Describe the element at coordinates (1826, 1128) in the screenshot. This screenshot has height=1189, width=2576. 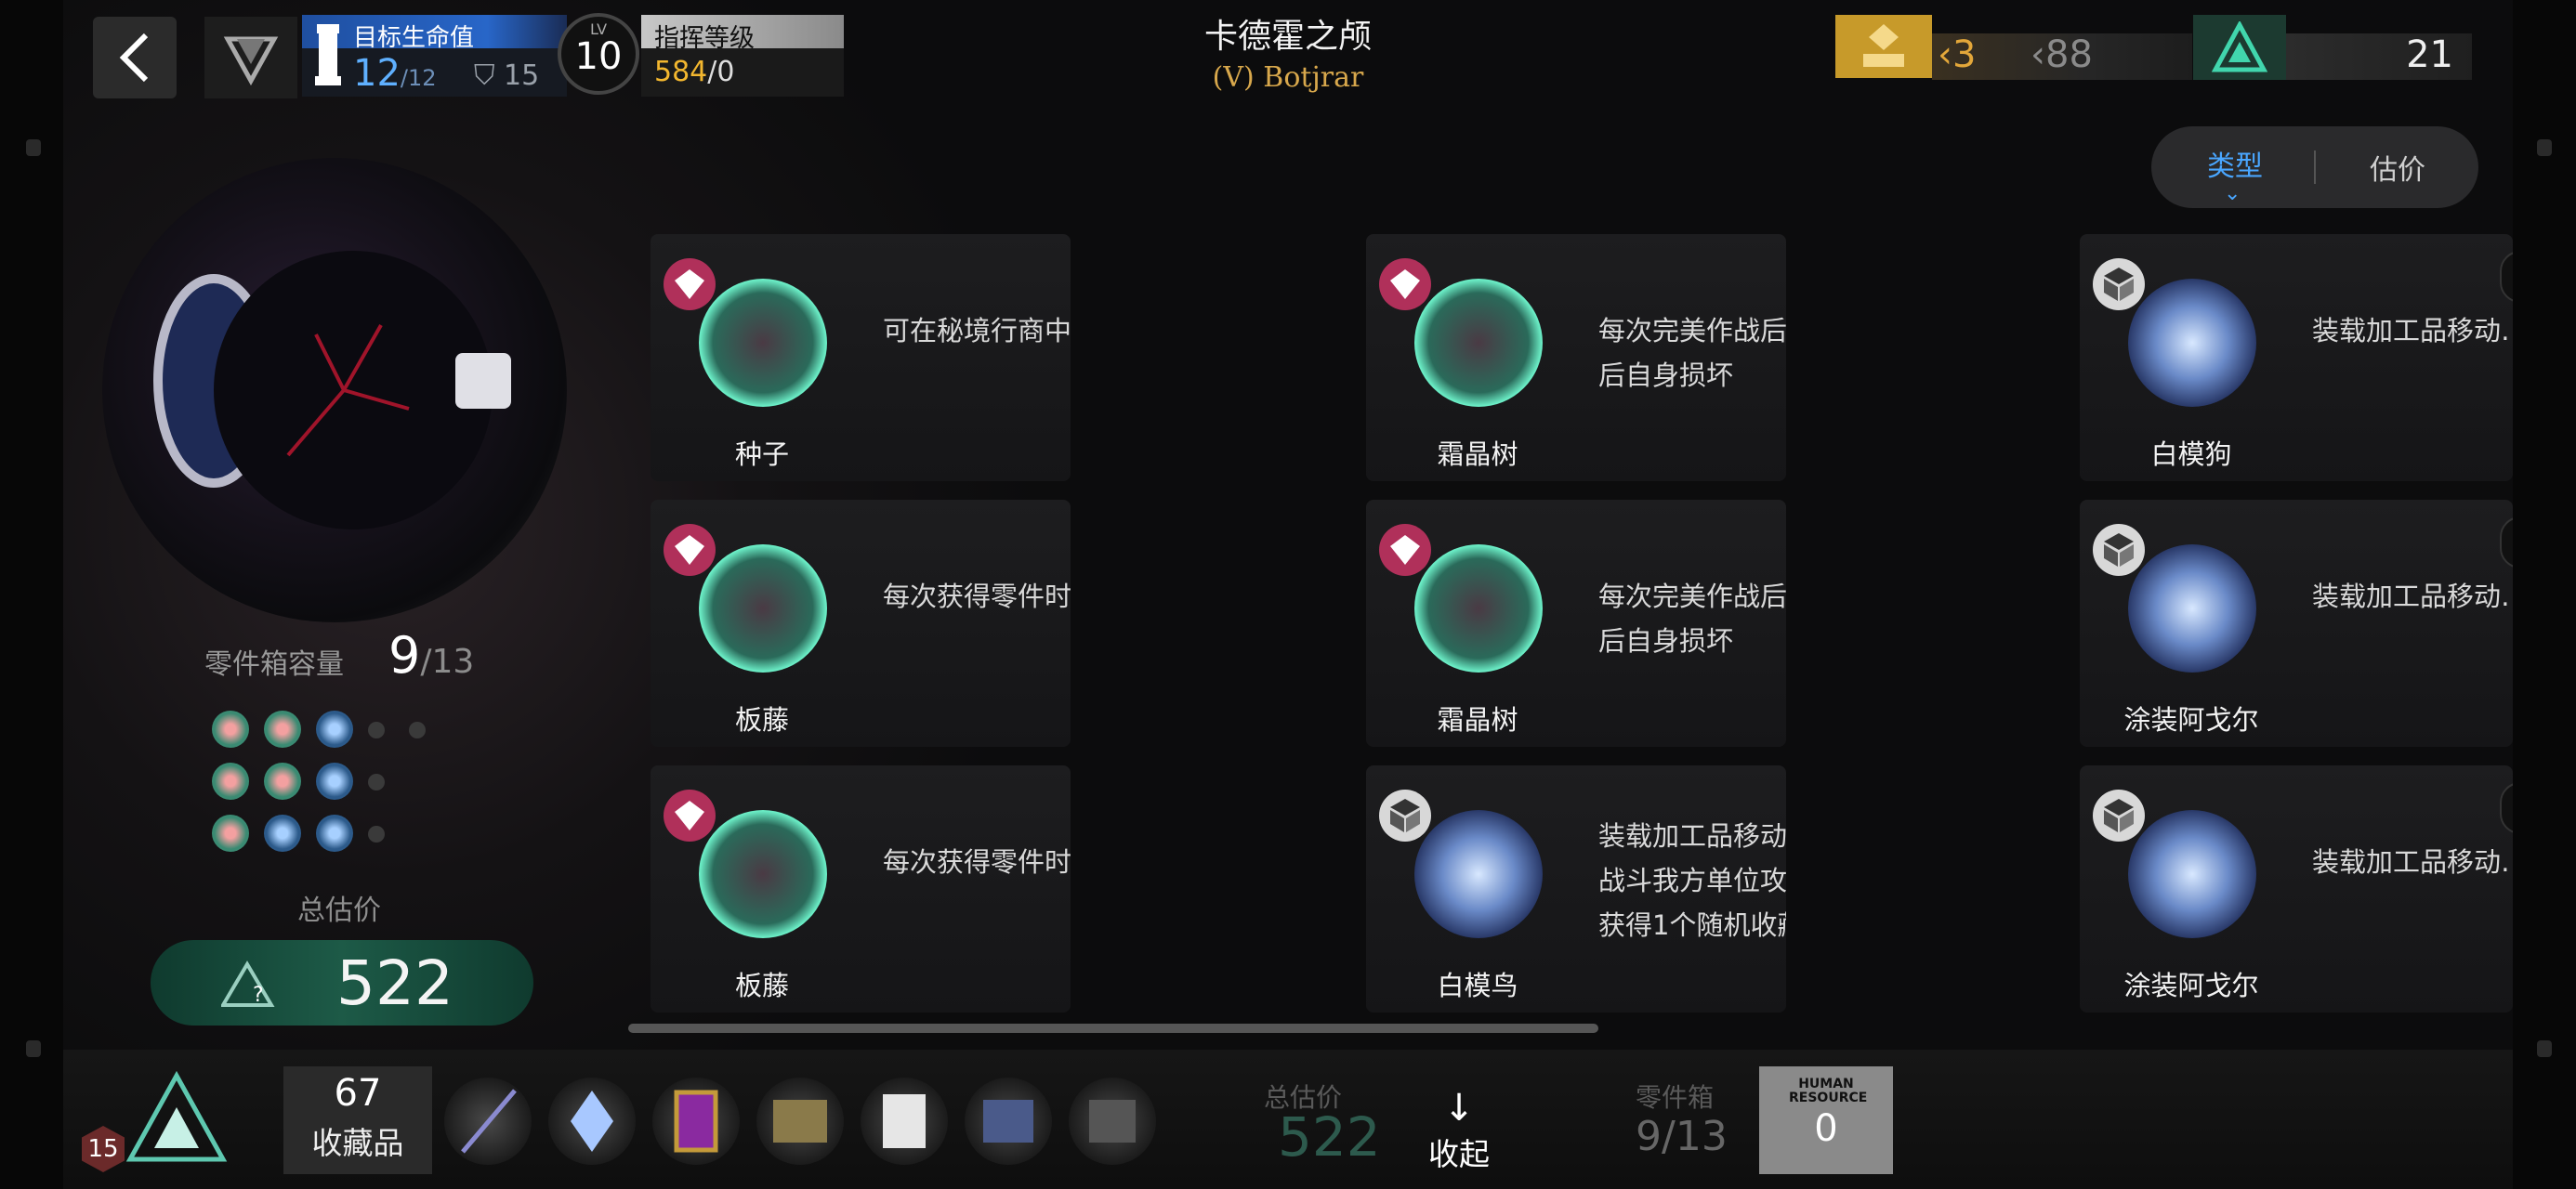
I see `human-resource-value: 0` at that location.